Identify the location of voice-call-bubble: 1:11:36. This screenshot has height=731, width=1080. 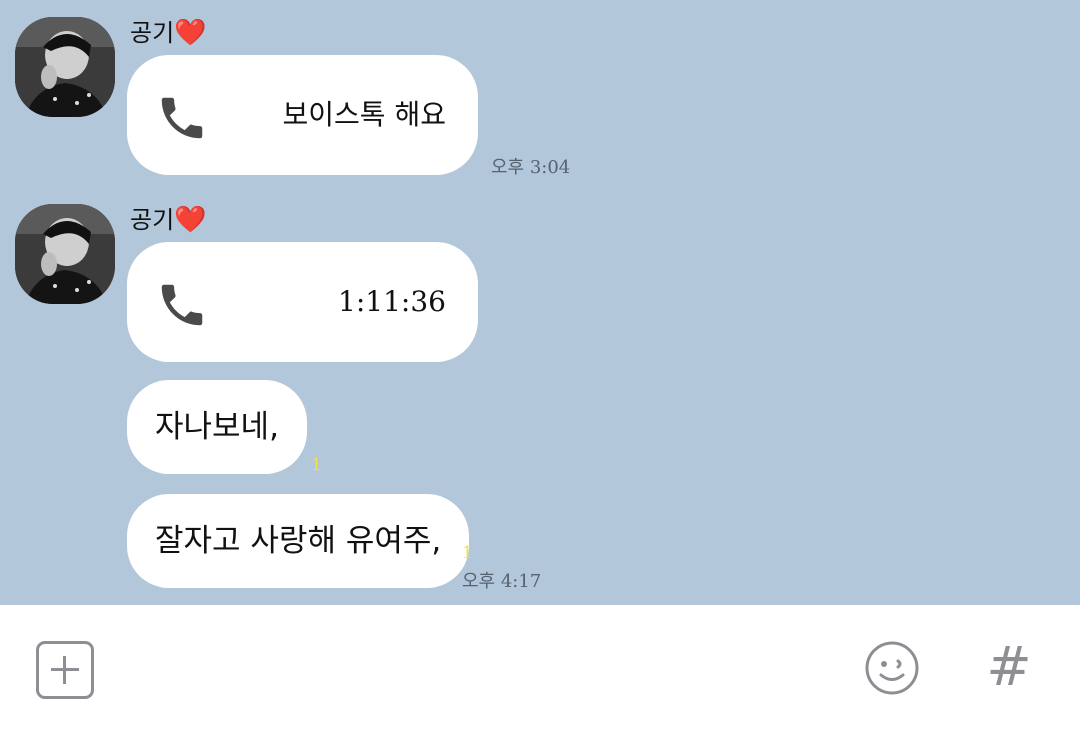
(302, 302).